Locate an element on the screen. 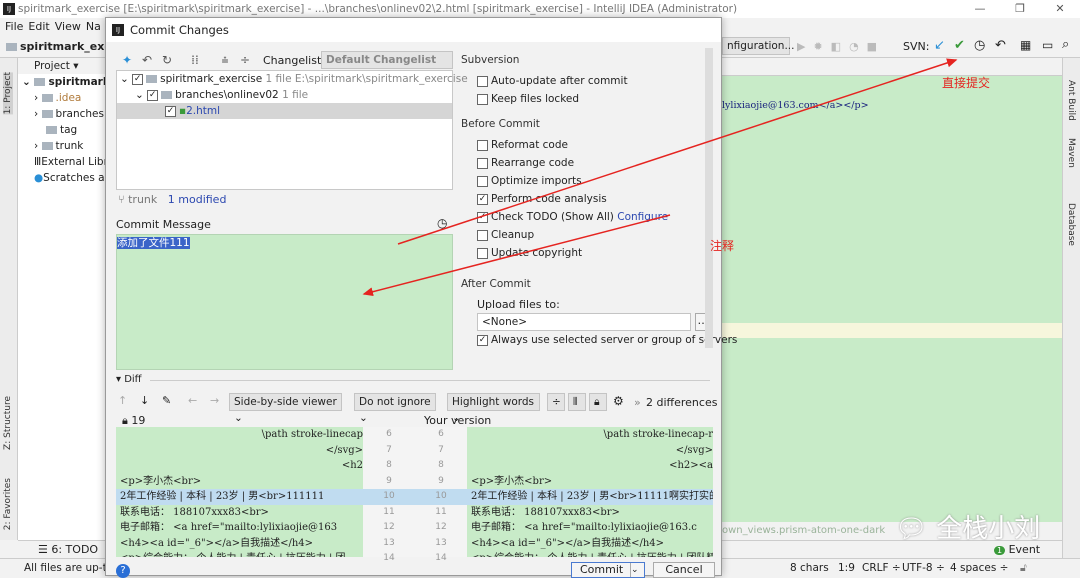 The image size is (1080, 578). arrow-to-message is located at coordinates (516, 255).